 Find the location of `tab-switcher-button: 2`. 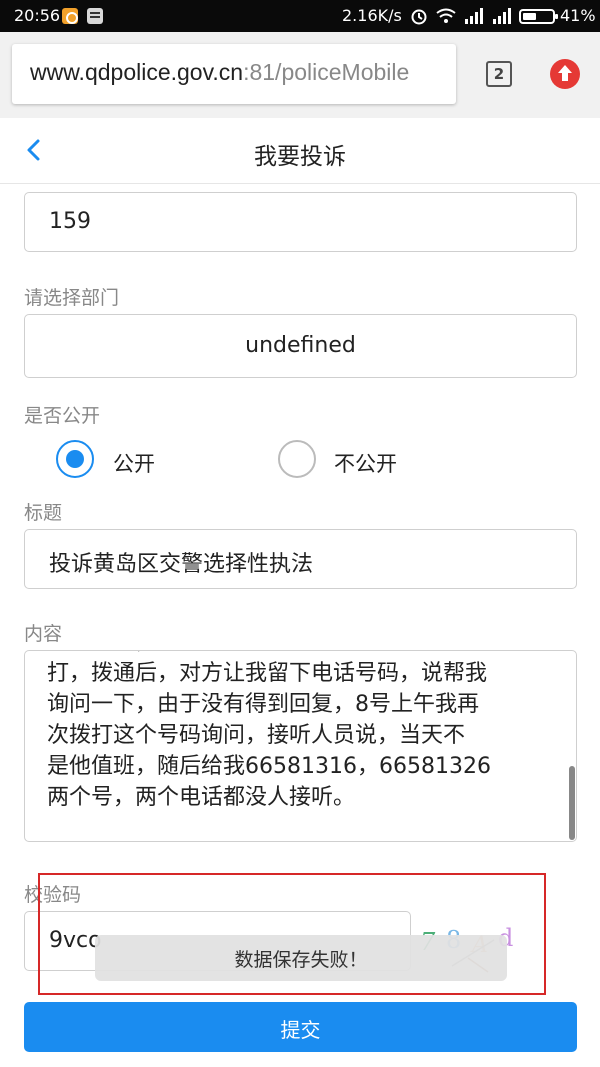

tab-switcher-button: 2 is located at coordinates (499, 74).